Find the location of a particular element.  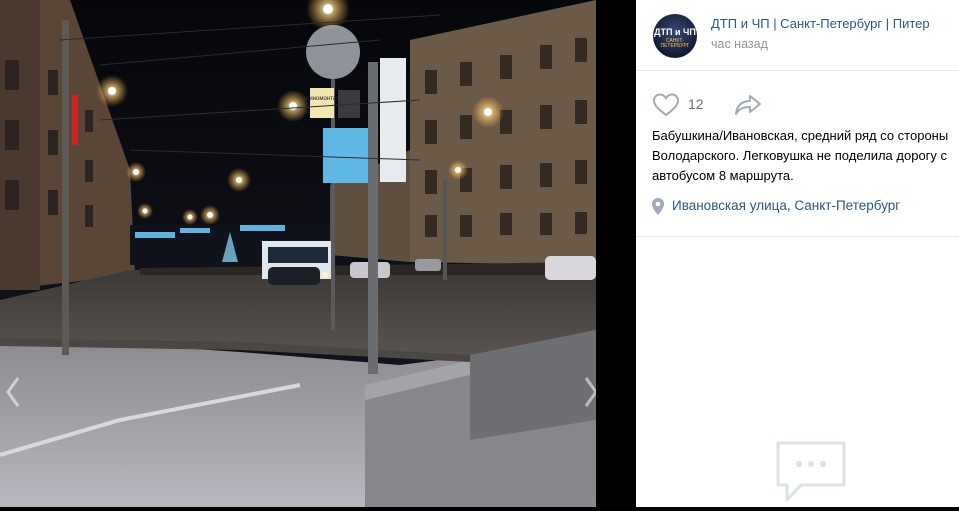

group-name-link: ДТП и ЧП | Санкт-Петербург | Питер is located at coordinates (833, 23).